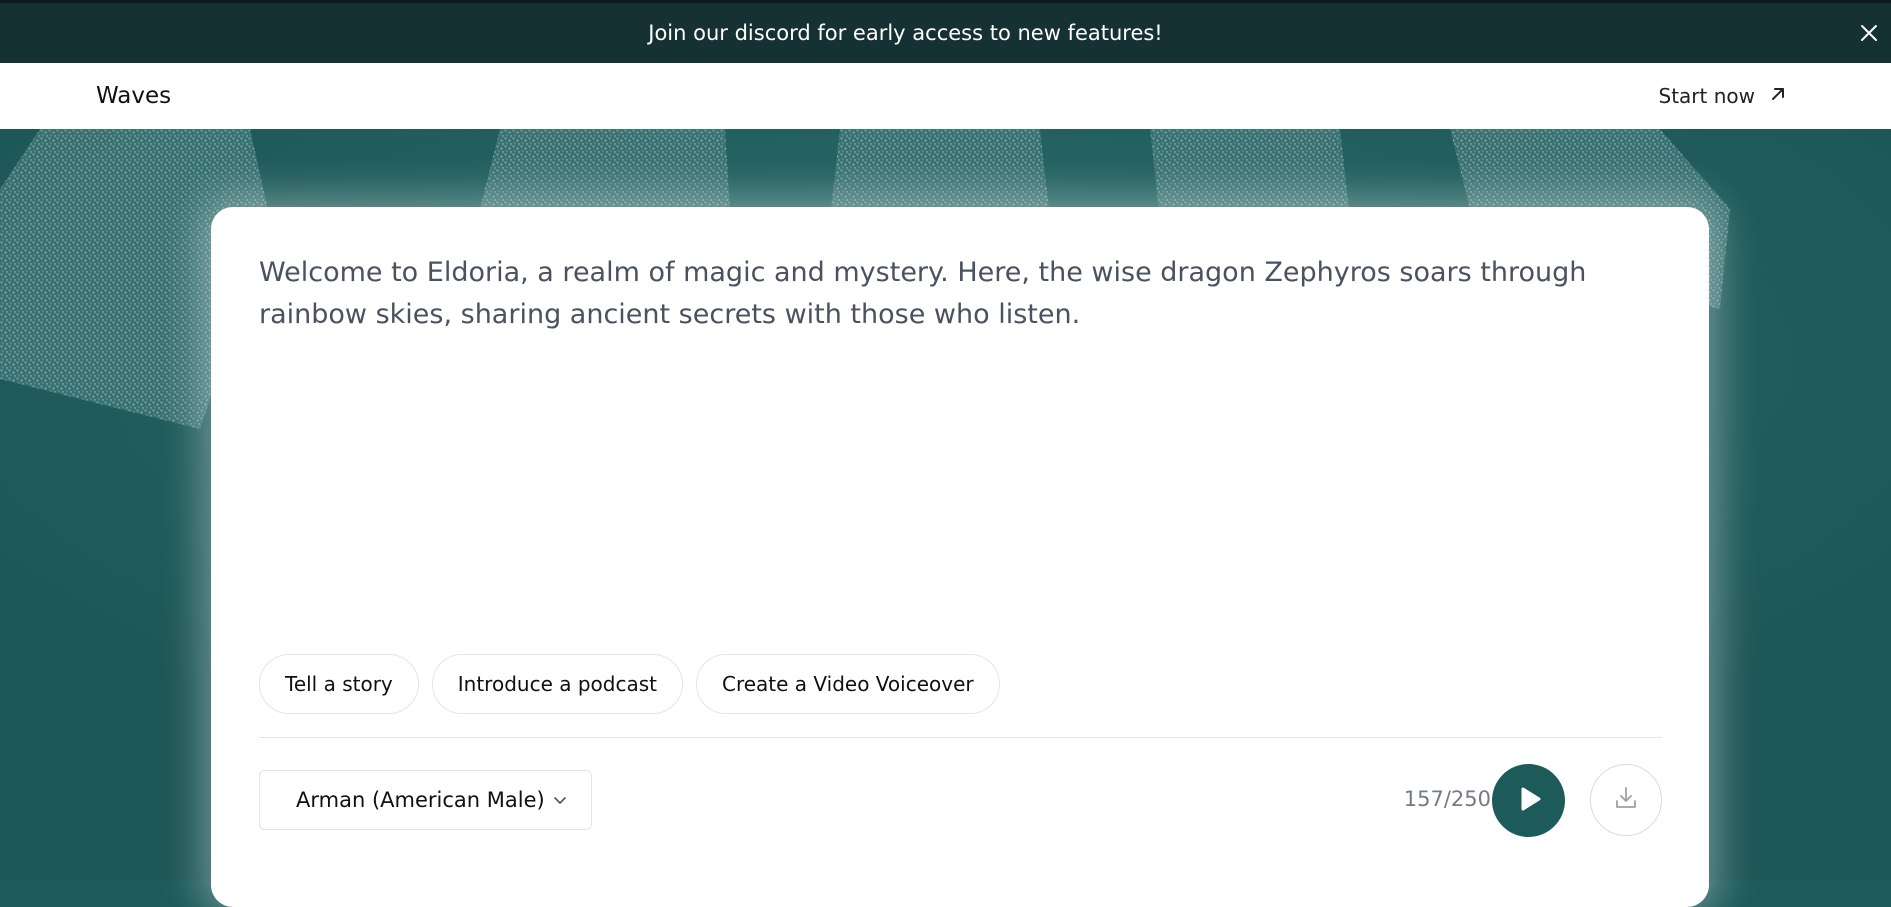  Describe the element at coordinates (1869, 33) in the screenshot. I see `close-icon` at that location.